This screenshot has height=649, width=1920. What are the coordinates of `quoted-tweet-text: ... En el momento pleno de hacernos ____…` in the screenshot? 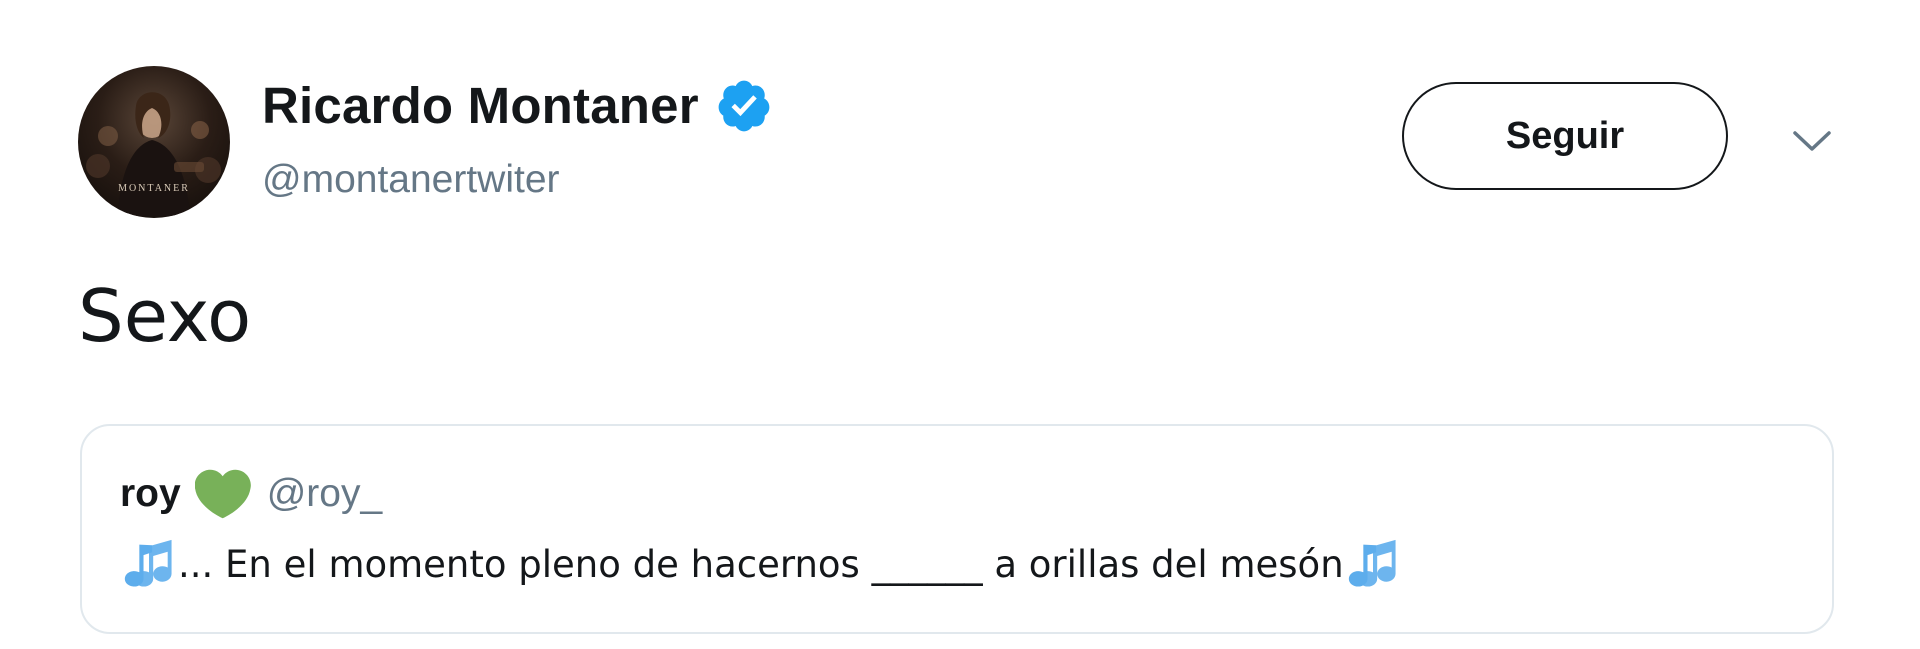 It's located at (761, 564).